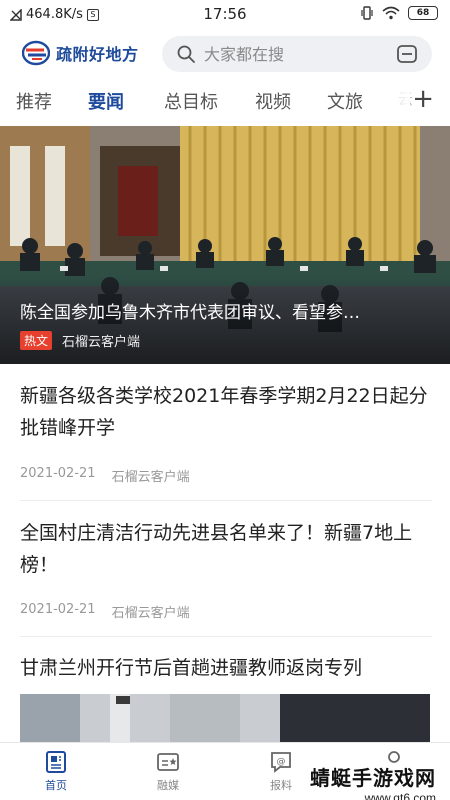 The image size is (450, 800). I want to click on vibrate-icon, so click(367, 13).